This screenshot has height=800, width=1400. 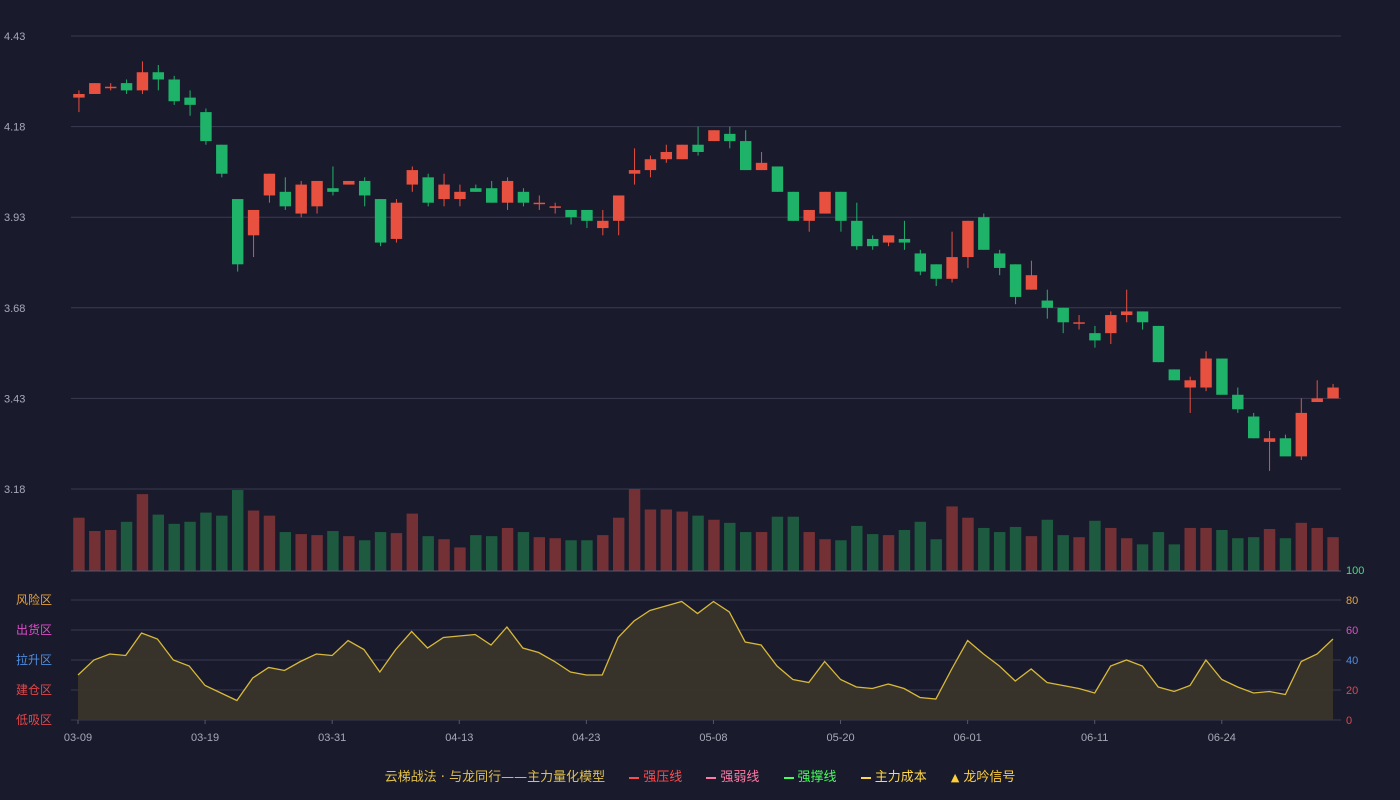 What do you see at coordinates (893, 775) in the screenshot?
I see `legend-item-main-cost: 主力成本` at bounding box center [893, 775].